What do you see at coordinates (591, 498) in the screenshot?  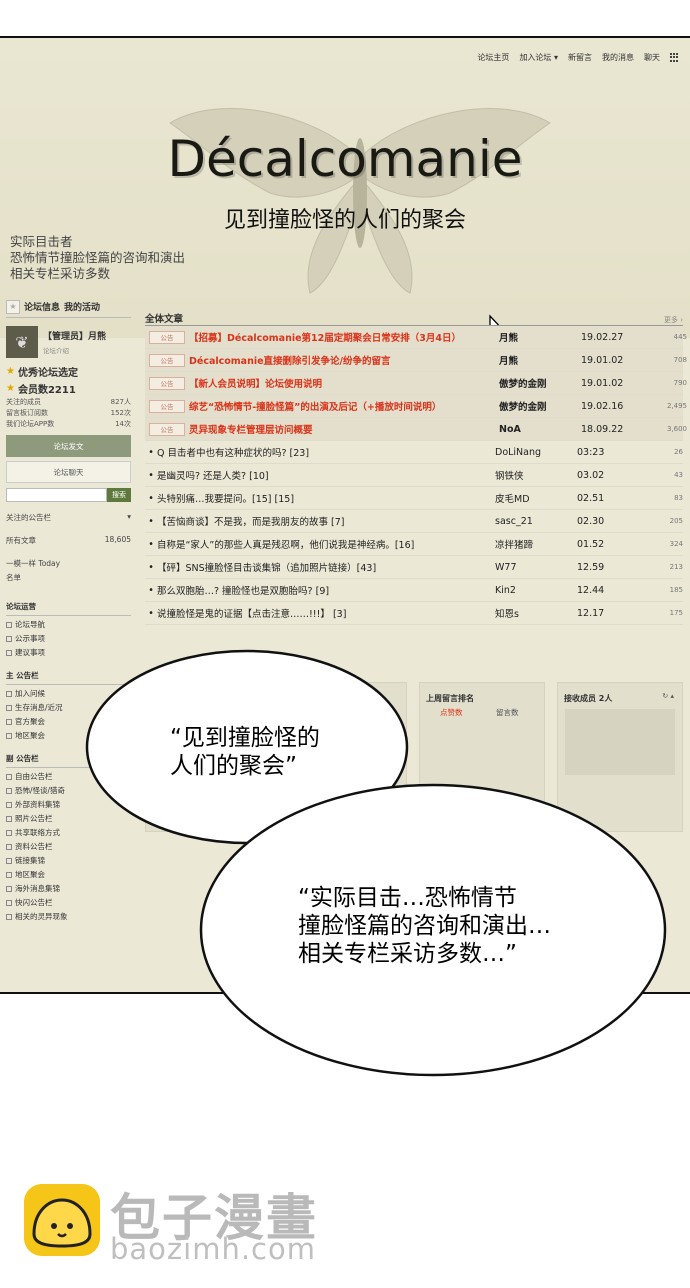 I see `post-time: 02.51` at bounding box center [591, 498].